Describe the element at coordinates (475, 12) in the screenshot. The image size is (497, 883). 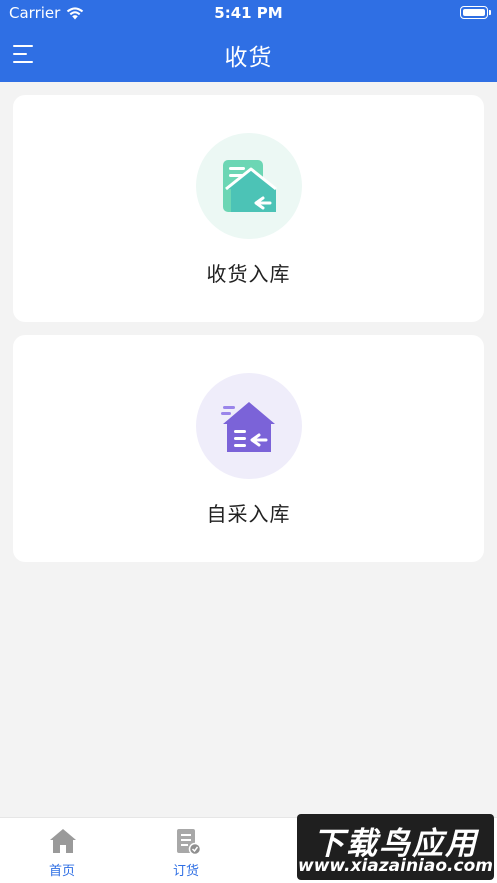
I see `battery-icon` at that location.